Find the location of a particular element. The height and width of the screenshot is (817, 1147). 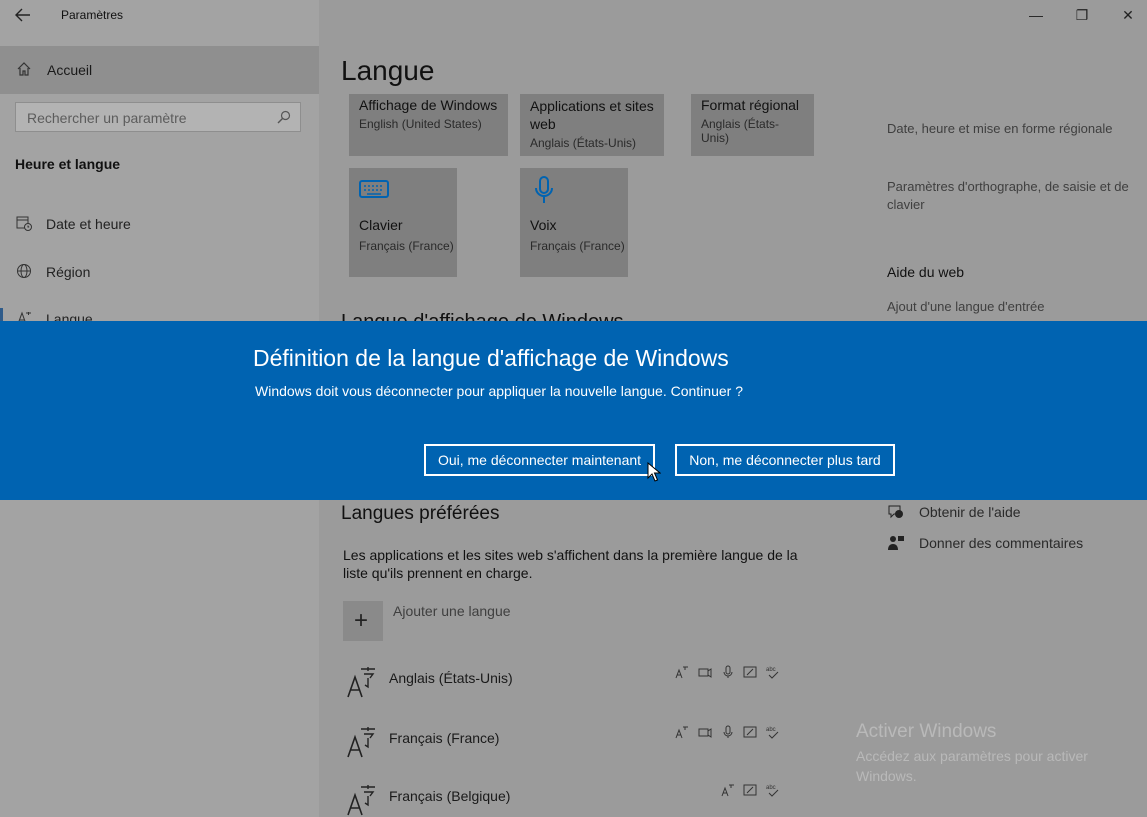

search-icon is located at coordinates (284, 117).